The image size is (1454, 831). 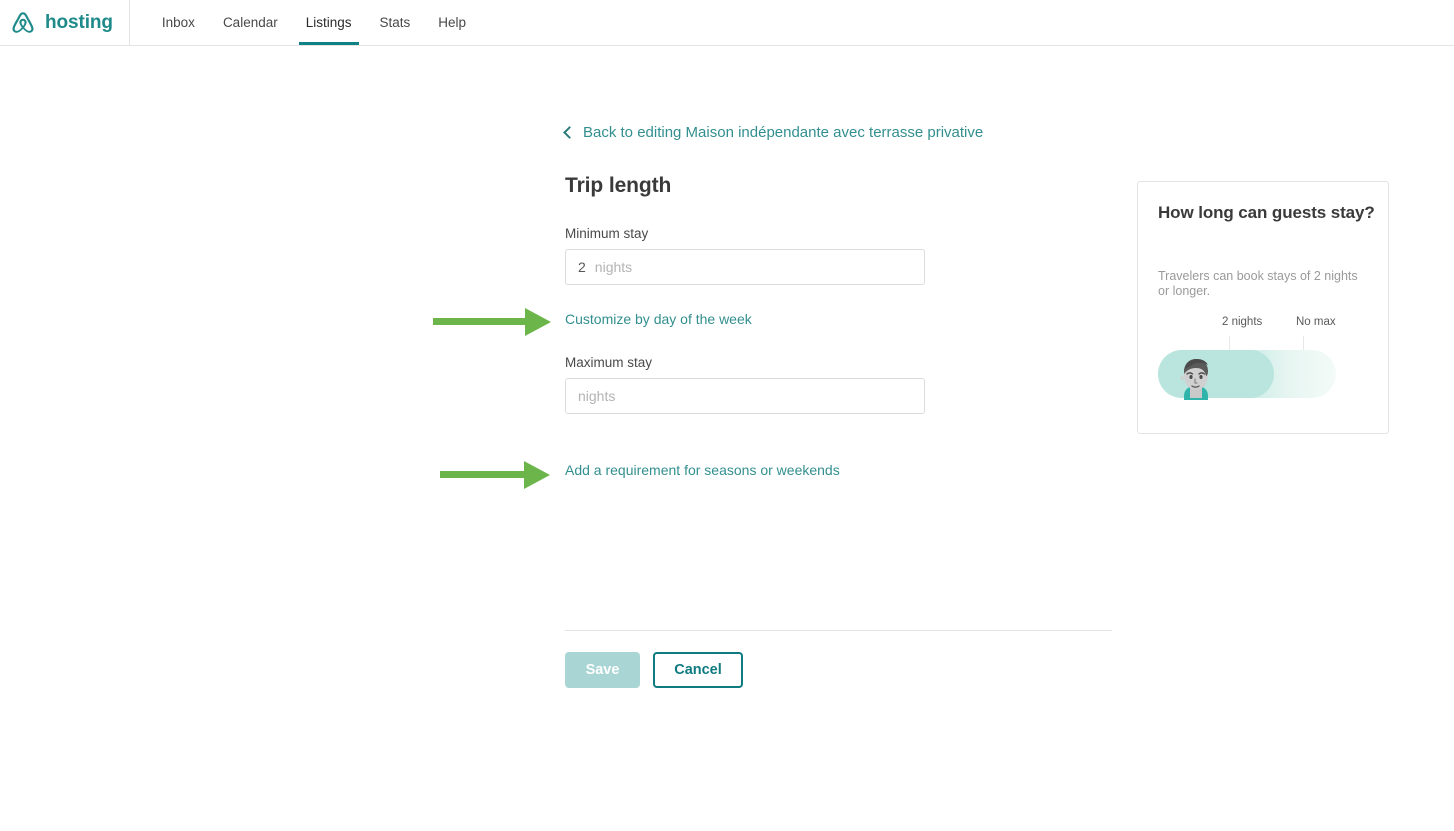 I want to click on arrow-to-season-link, so click(x=496, y=475).